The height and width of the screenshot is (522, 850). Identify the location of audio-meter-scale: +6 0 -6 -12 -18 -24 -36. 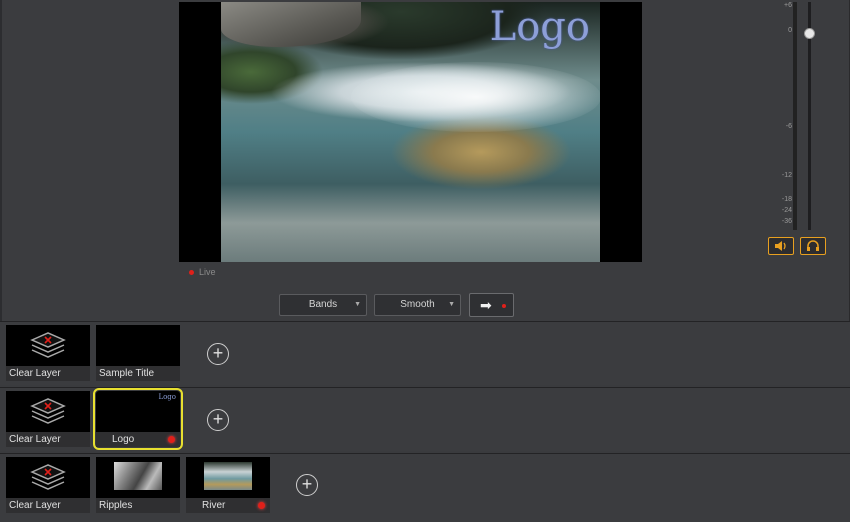
(784, 116).